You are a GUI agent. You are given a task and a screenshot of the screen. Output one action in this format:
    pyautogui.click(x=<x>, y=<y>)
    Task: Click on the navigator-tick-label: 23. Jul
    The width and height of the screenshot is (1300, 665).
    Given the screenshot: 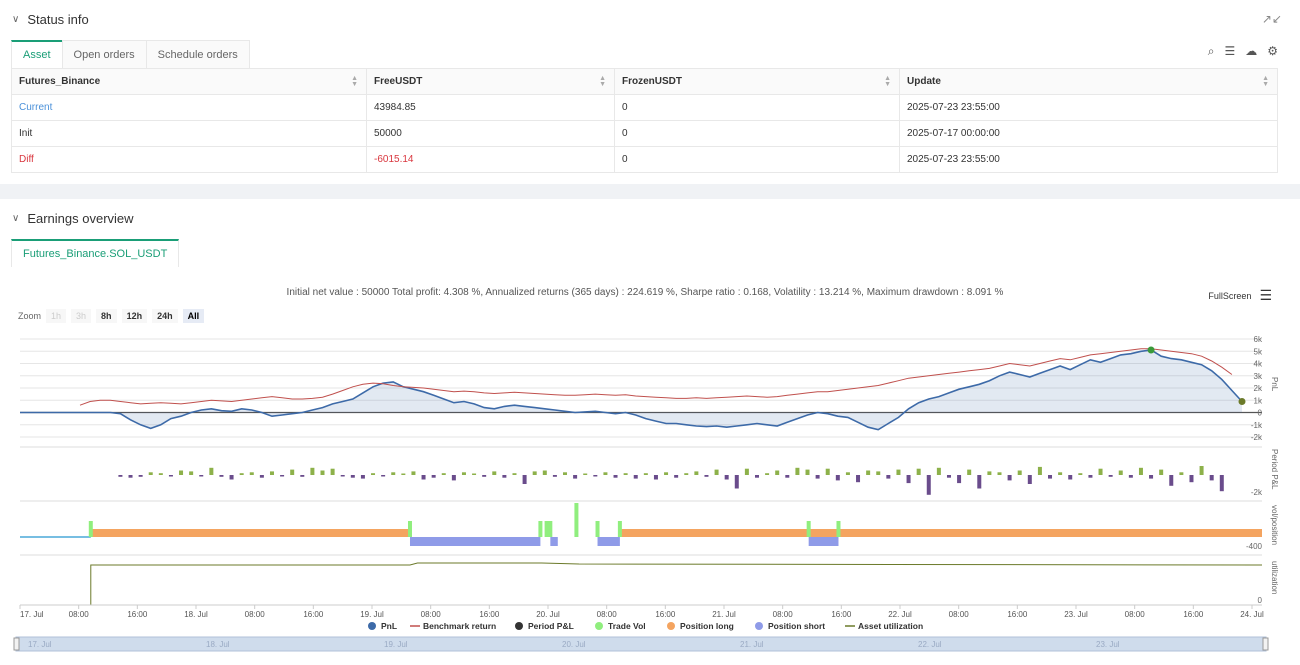 What is the action you would take?
    pyautogui.click(x=1108, y=644)
    